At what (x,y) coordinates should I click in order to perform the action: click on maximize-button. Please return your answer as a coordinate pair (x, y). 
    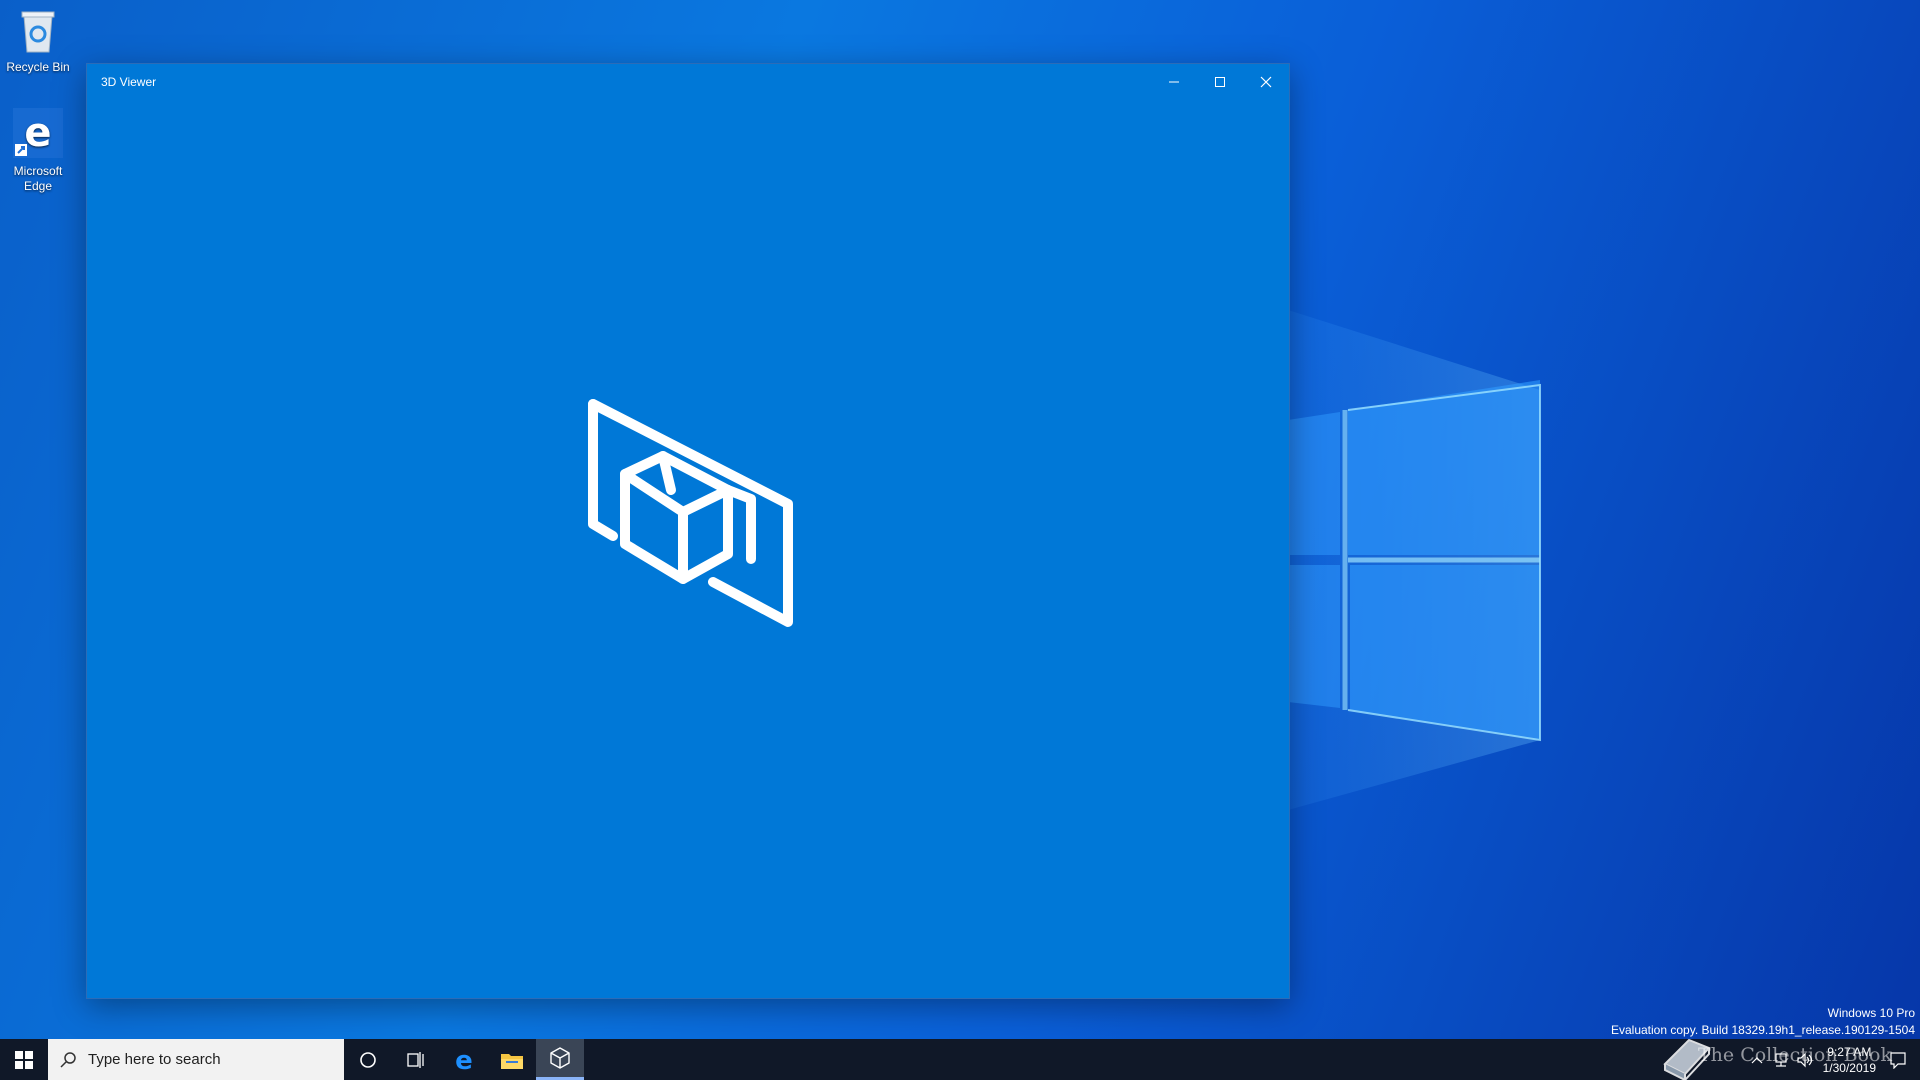
    Looking at the image, I should click on (1220, 81).